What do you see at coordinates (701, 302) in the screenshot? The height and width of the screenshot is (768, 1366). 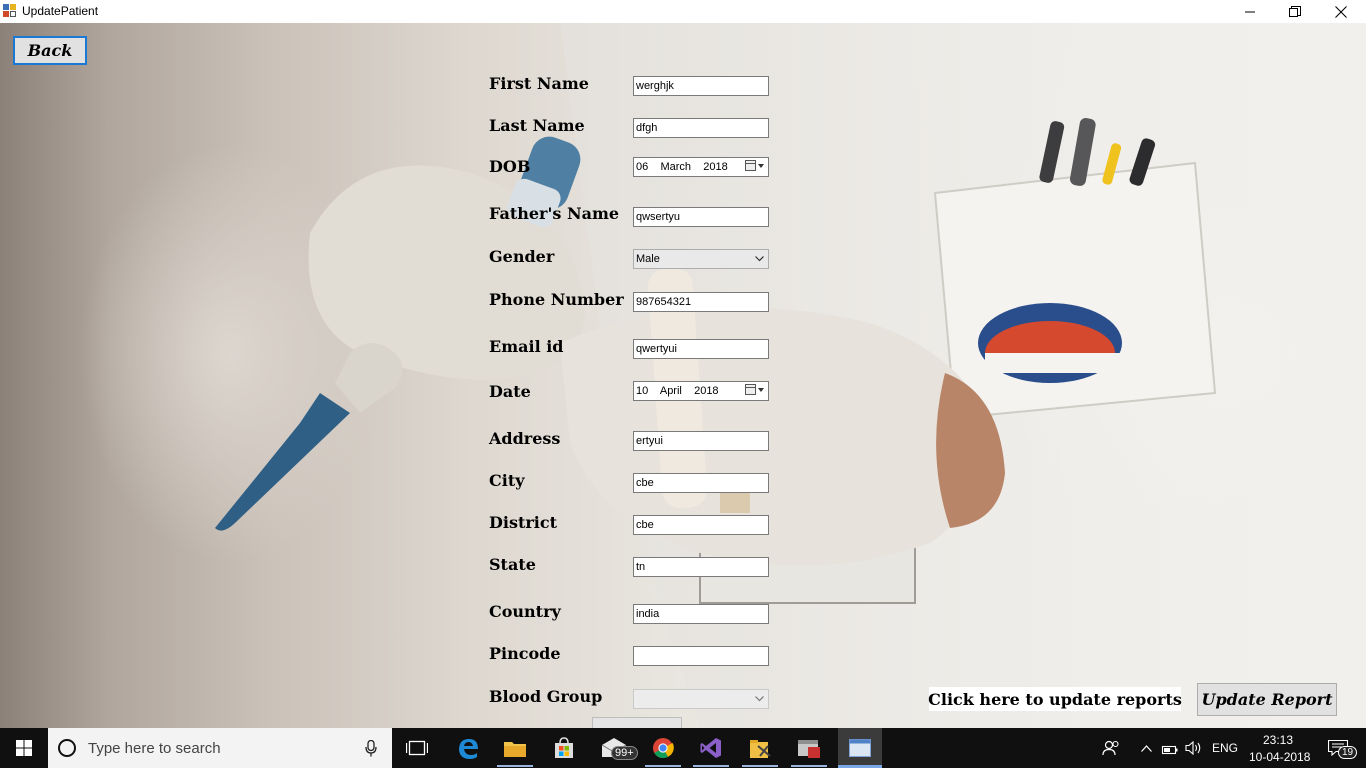 I see `phone-number-input` at bounding box center [701, 302].